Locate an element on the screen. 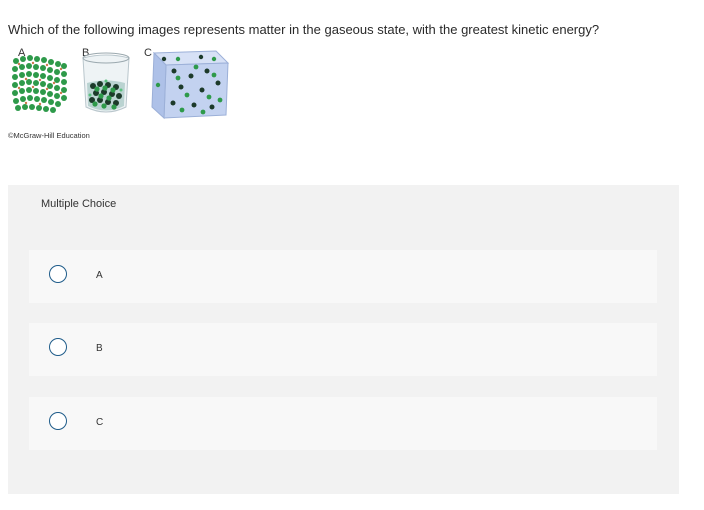 The image size is (704, 510). states-of-matter-figure: A B C is located at coordinates (121, 83).